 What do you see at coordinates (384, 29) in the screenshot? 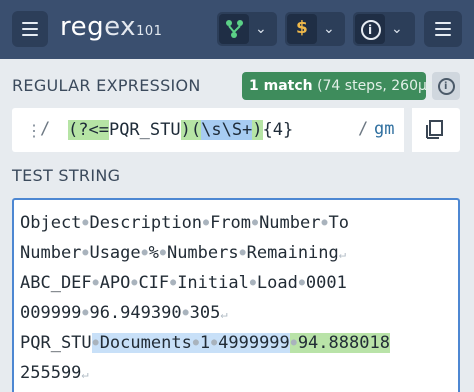
I see `info-dropdown: i ⌄` at bounding box center [384, 29].